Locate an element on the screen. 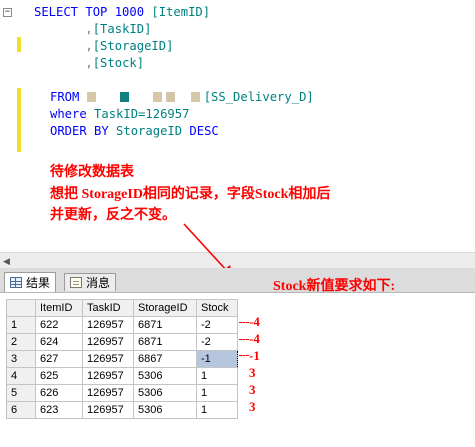 This screenshot has height=447, width=475. sql-keyword: ORDER BY is located at coordinates (83, 131).